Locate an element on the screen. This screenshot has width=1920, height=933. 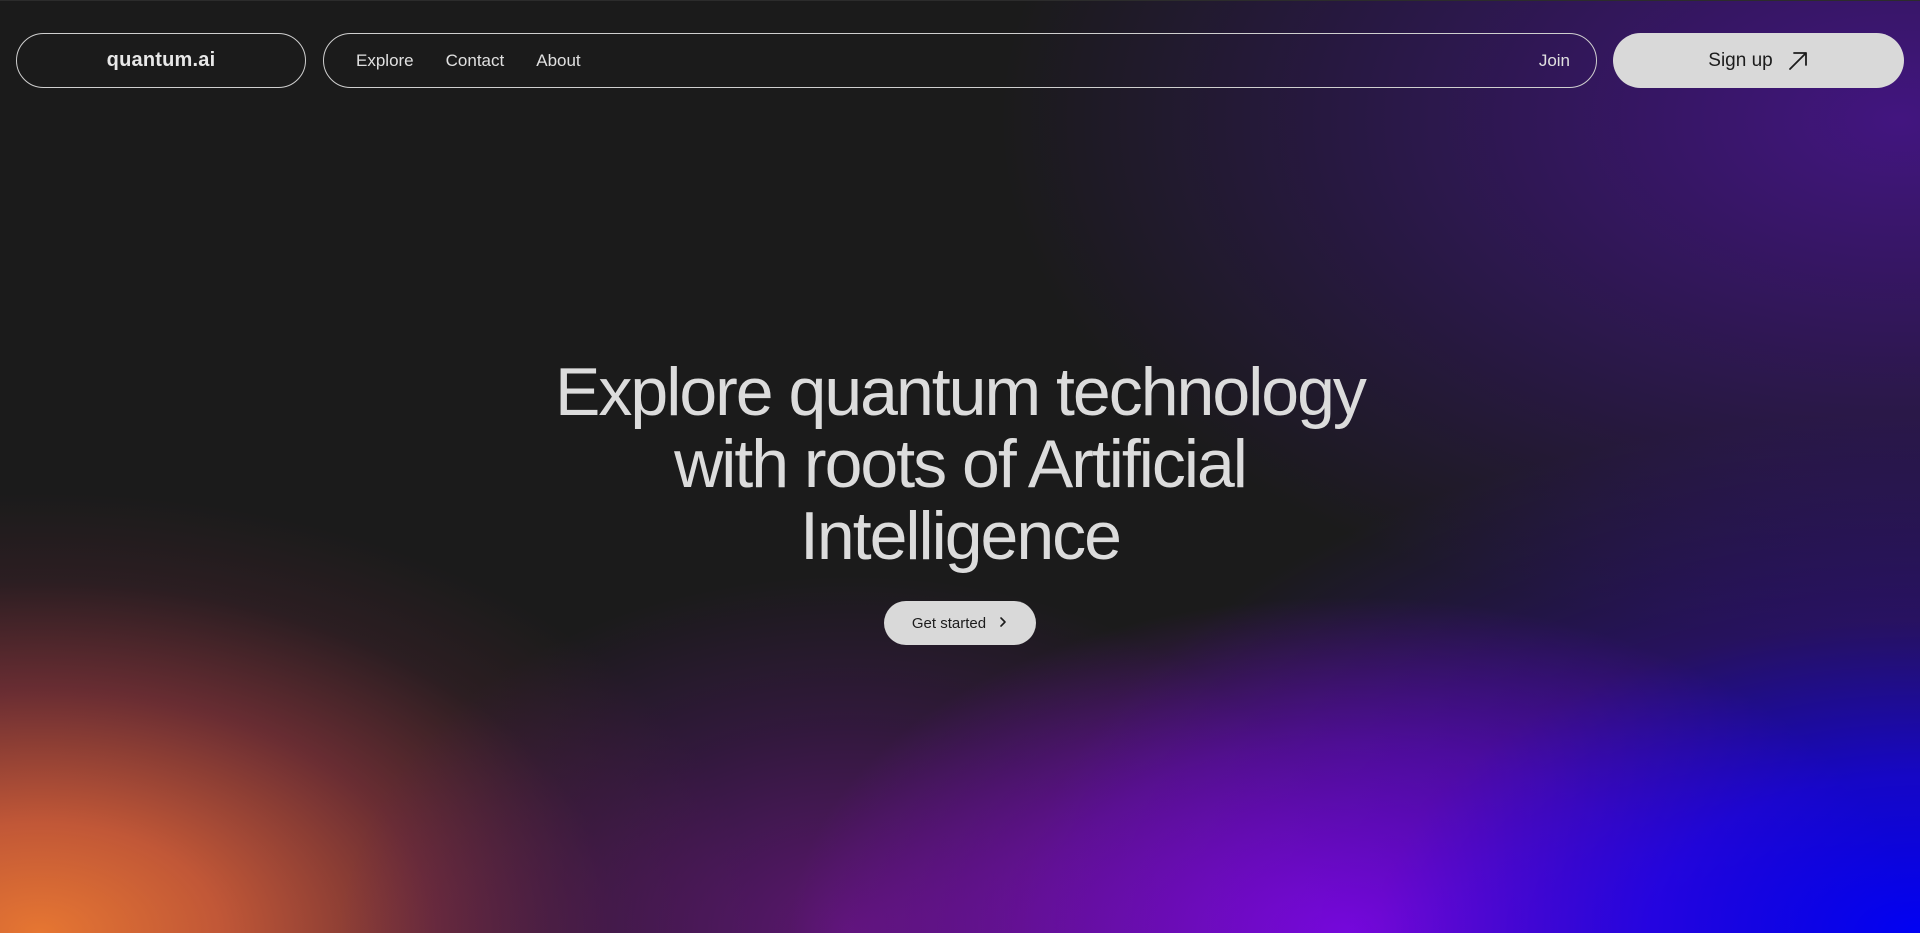
arrow-up-right-icon is located at coordinates (1798, 61).